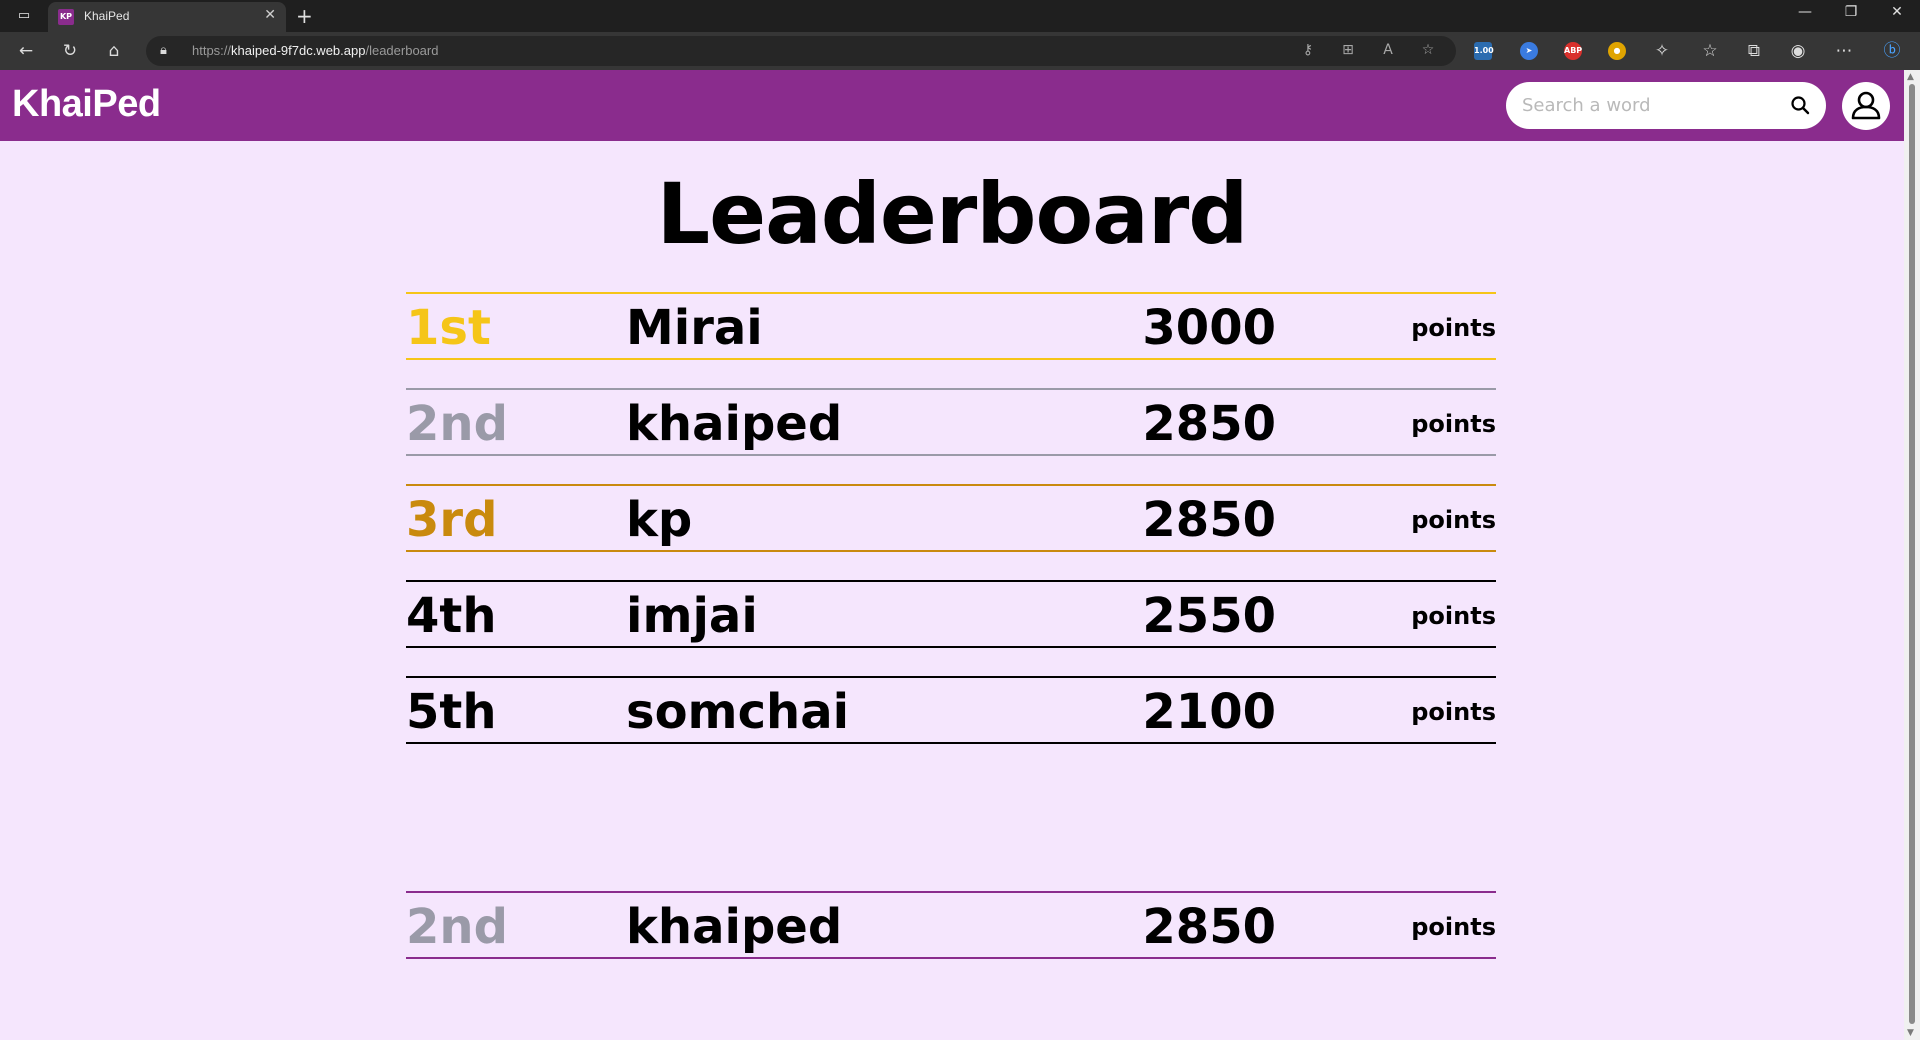 This screenshot has width=1920, height=1040. I want to click on extension-arrow-icon: ➤, so click(1529, 51).